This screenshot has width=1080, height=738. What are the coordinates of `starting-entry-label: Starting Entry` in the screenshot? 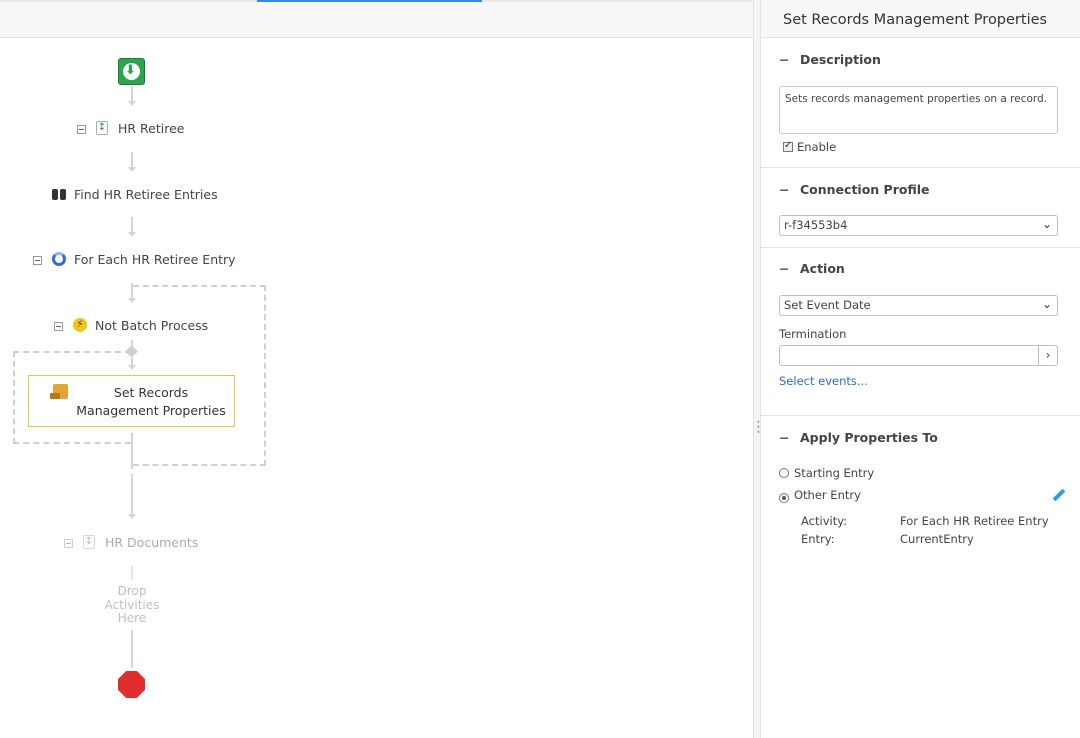 It's located at (834, 473).